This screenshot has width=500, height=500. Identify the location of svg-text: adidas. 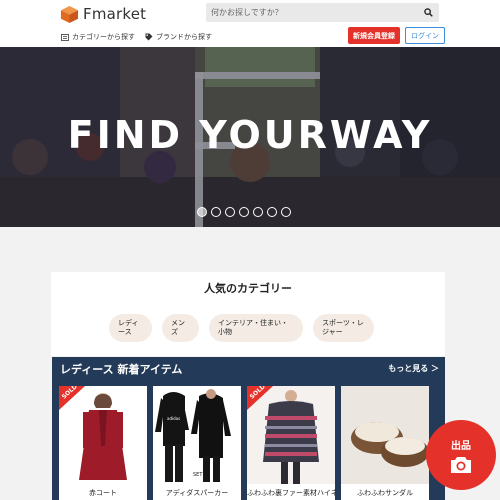
(173, 418).